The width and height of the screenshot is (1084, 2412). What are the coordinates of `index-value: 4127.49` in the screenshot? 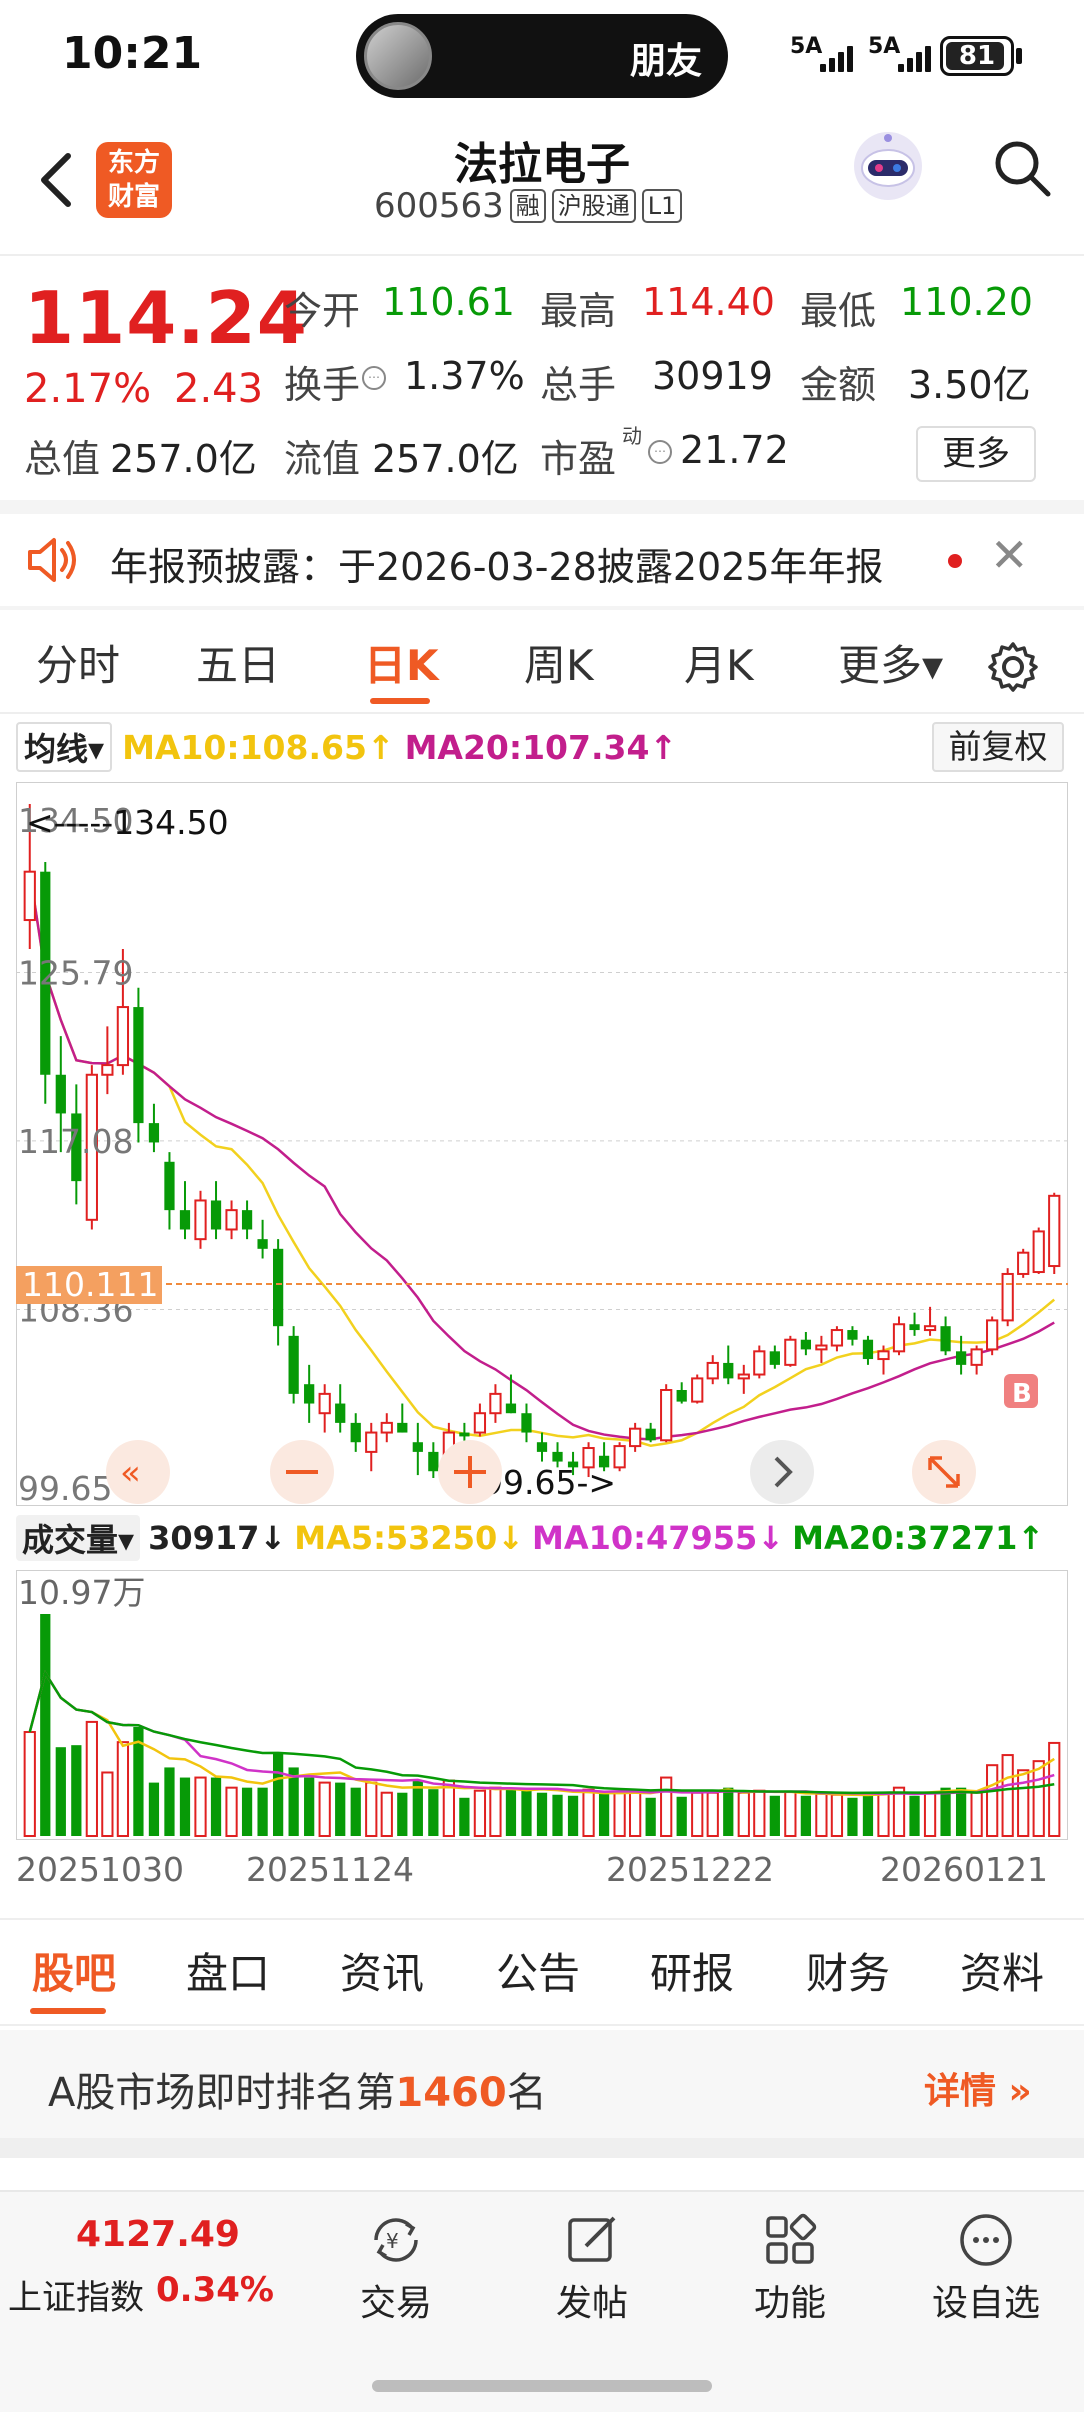 It's located at (158, 2234).